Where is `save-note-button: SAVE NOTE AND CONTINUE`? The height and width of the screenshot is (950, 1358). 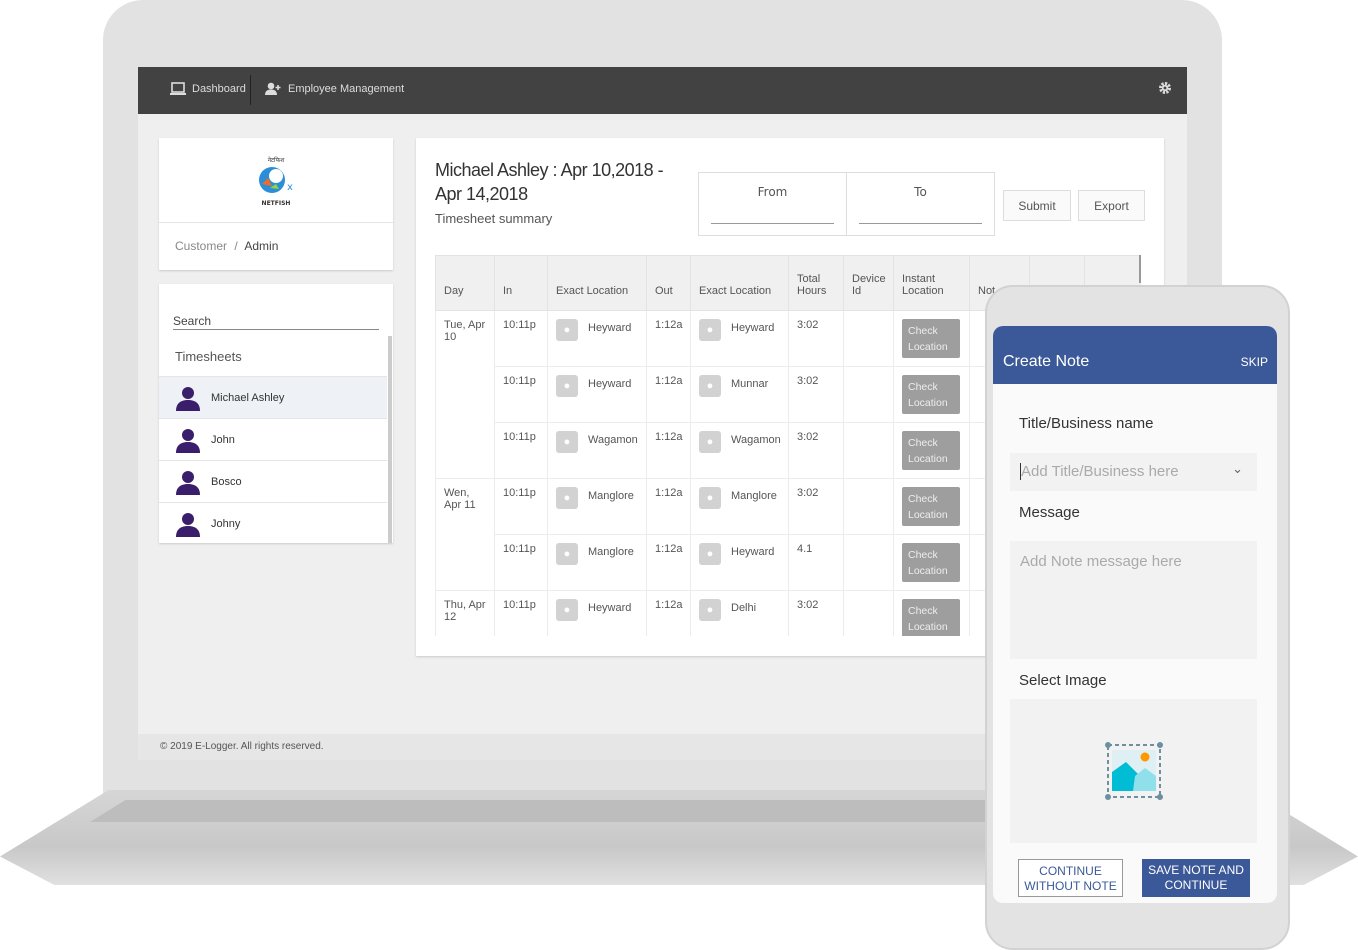
save-note-button: SAVE NOTE AND CONTINUE is located at coordinates (1196, 878).